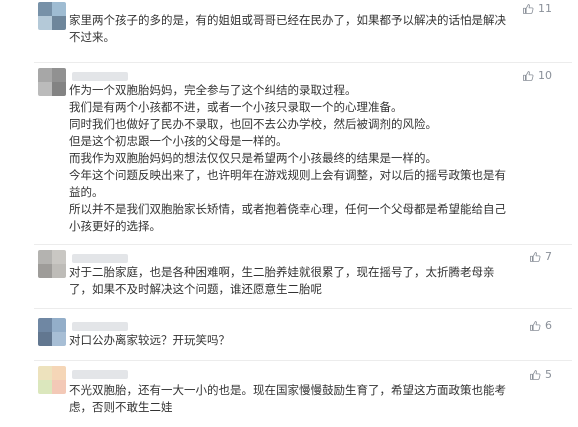 The image size is (578, 427). I want to click on comment-text: 对口公办离家较远？开玩笑吗？, so click(319, 340).